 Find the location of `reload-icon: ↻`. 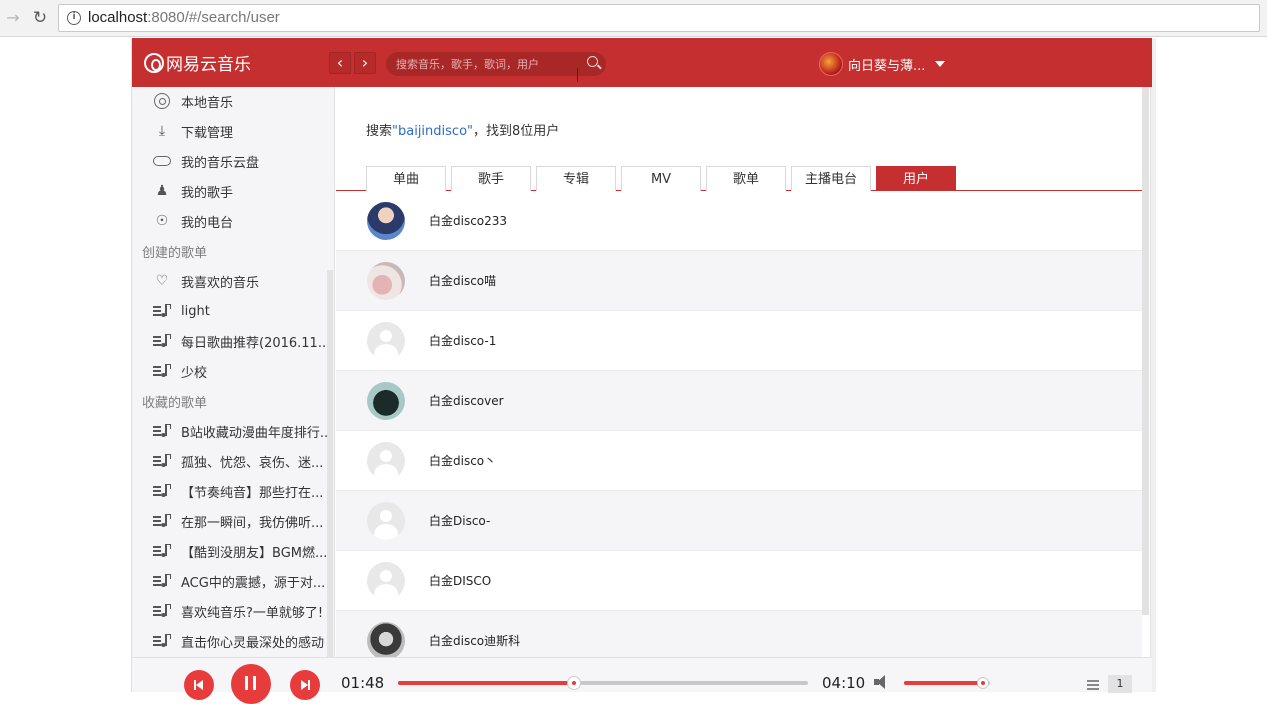

reload-icon: ↻ is located at coordinates (40, 18).